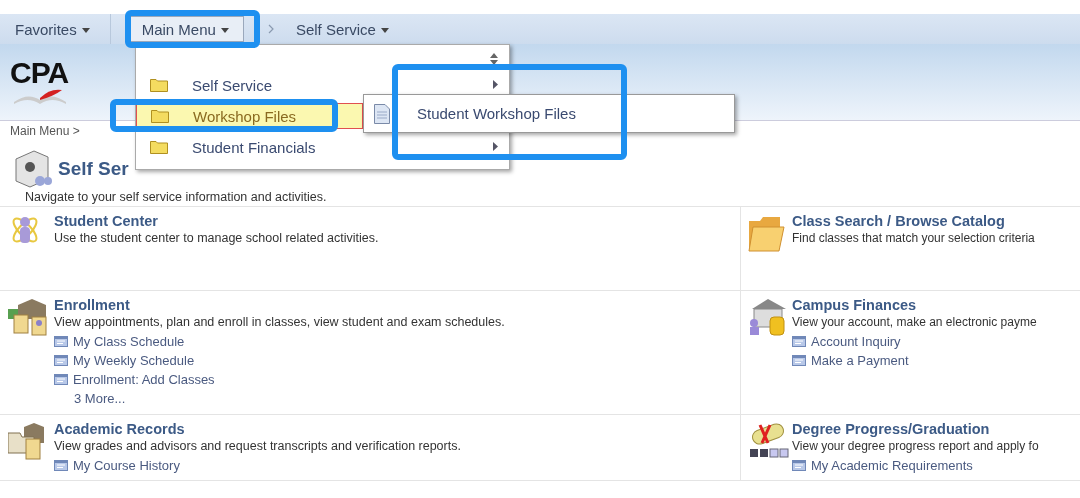  What do you see at coordinates (93, 169) in the screenshot?
I see `page-title: Self Ser` at bounding box center [93, 169].